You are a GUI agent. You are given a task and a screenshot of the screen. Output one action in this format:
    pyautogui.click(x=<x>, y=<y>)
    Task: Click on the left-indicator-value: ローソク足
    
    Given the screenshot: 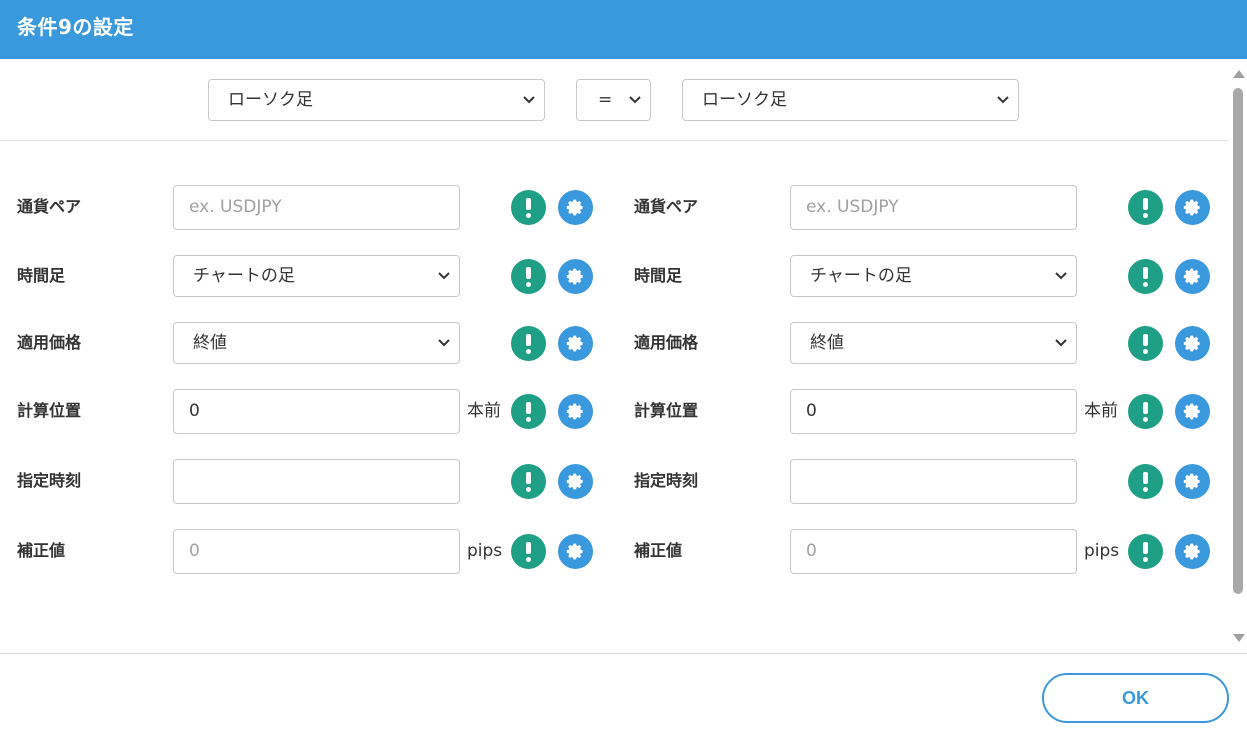 What is the action you would take?
    pyautogui.click(x=270, y=100)
    